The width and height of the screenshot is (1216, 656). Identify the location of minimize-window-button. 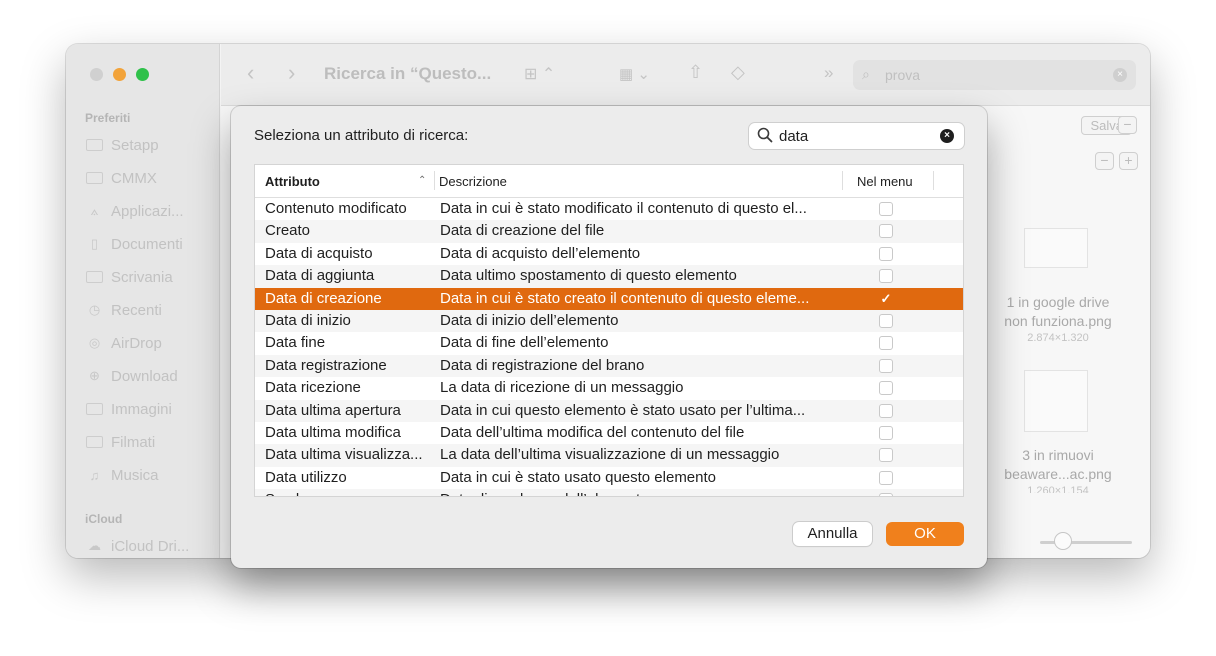
(119, 74).